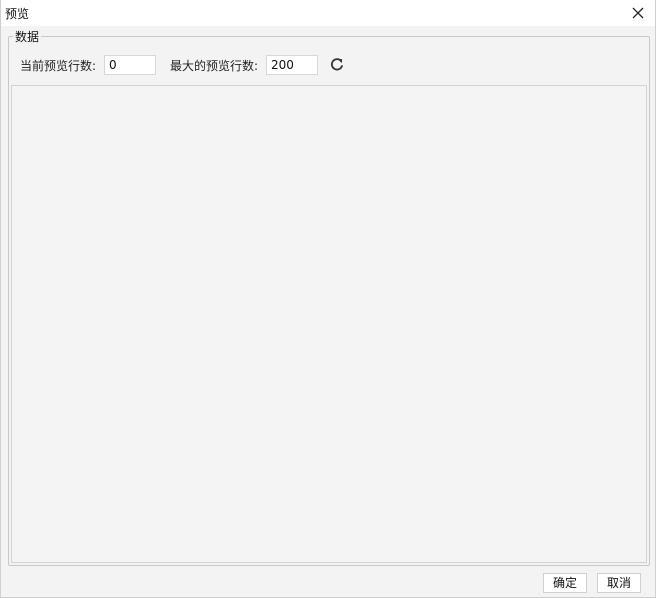  What do you see at coordinates (619, 583) in the screenshot?
I see `cancel-button: 取消` at bounding box center [619, 583].